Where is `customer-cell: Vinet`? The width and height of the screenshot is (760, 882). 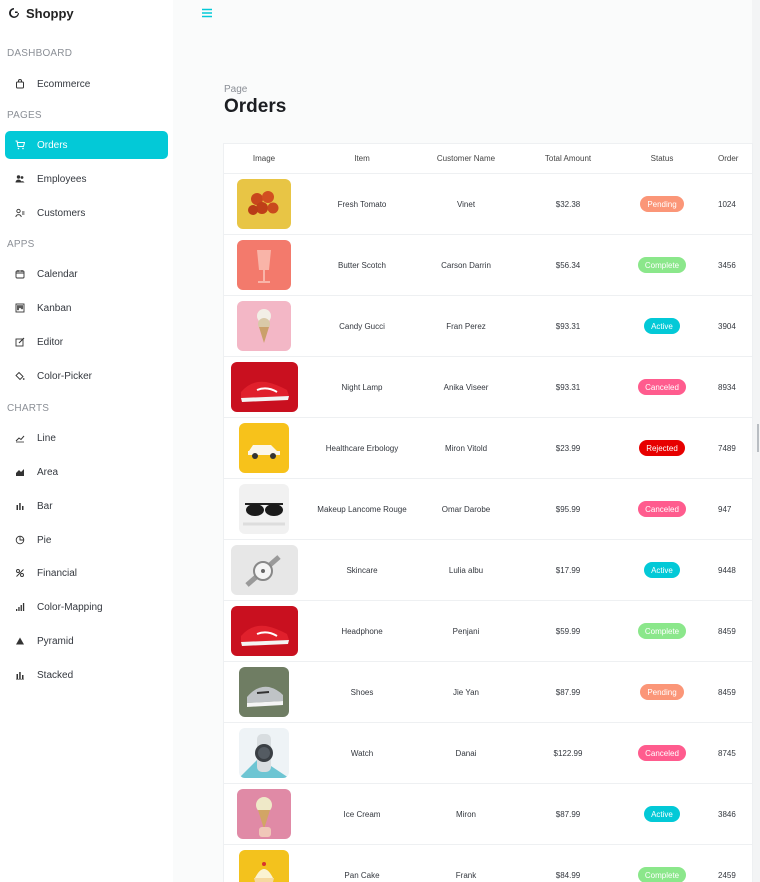 customer-cell: Vinet is located at coordinates (466, 204).